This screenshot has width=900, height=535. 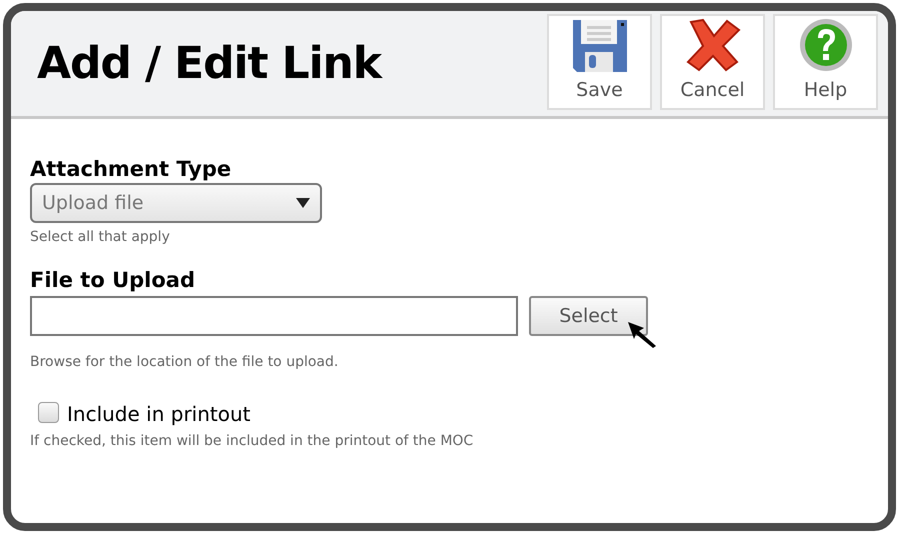 What do you see at coordinates (158, 414) in the screenshot?
I see `checkbox-label: Include in printout` at bounding box center [158, 414].